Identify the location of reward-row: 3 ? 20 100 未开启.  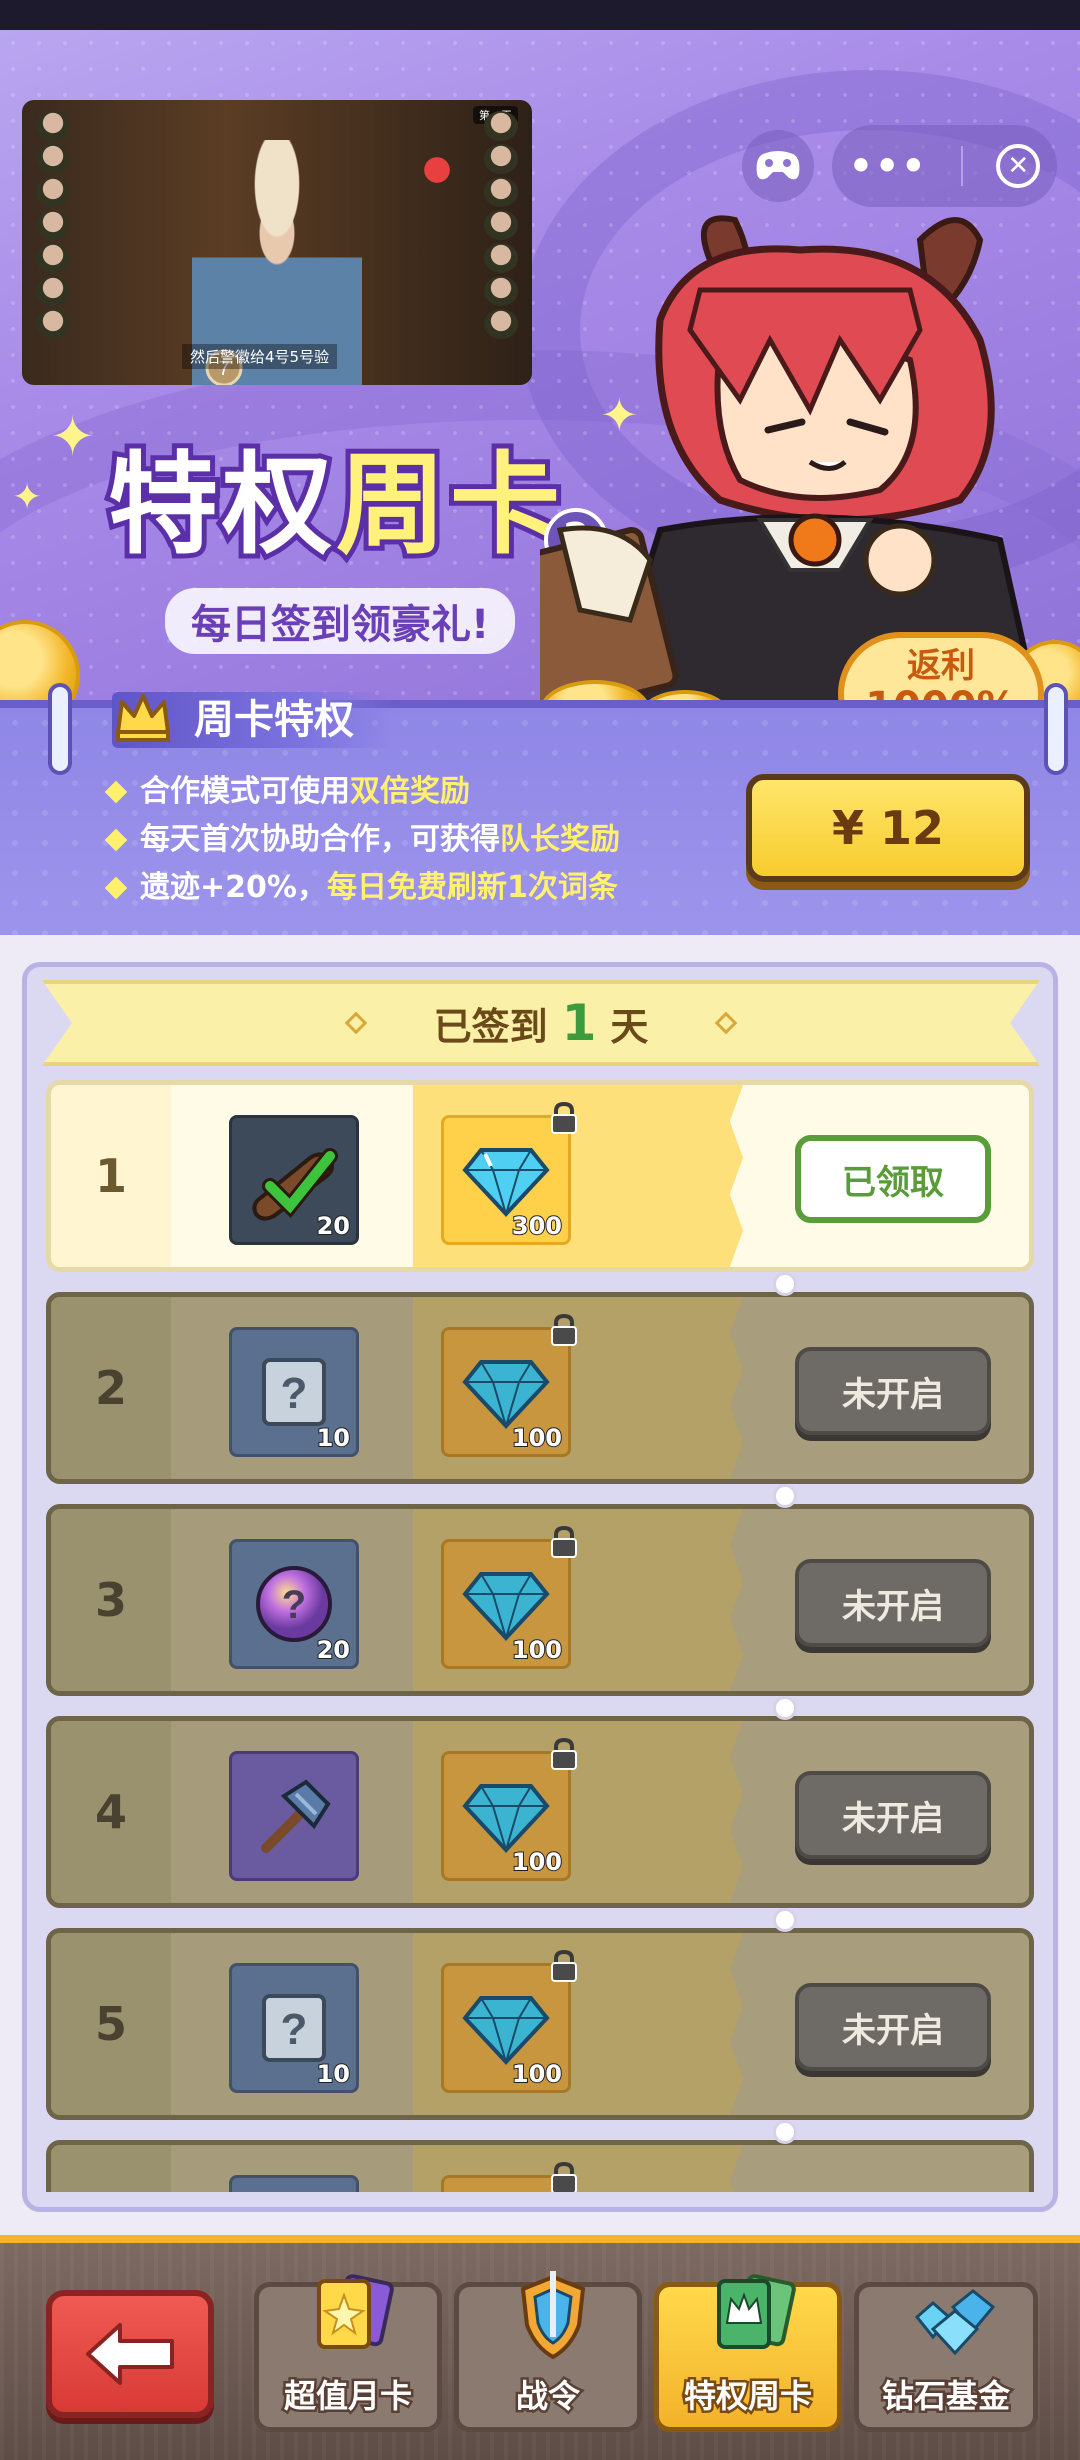
(540, 1600).